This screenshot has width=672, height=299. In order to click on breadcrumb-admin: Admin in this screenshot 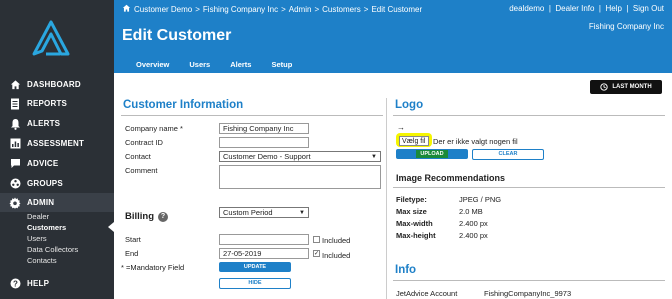, I will do `click(300, 9)`.